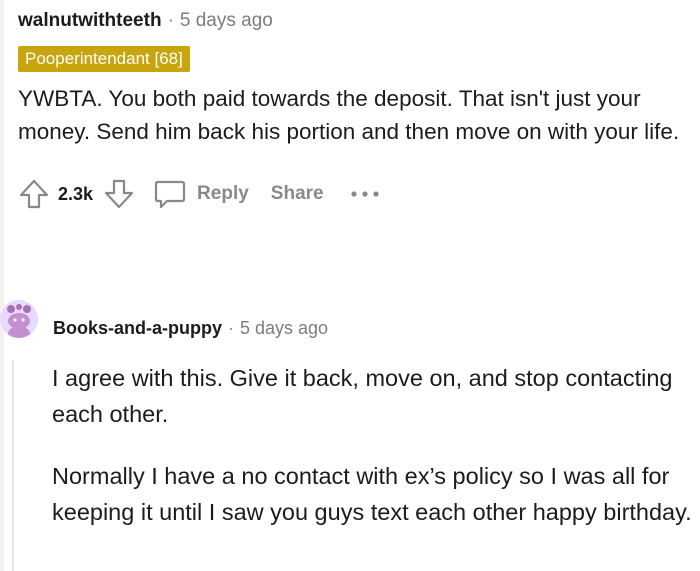 The image size is (700, 571). What do you see at coordinates (223, 193) in the screenshot?
I see `reply-label: Reply` at bounding box center [223, 193].